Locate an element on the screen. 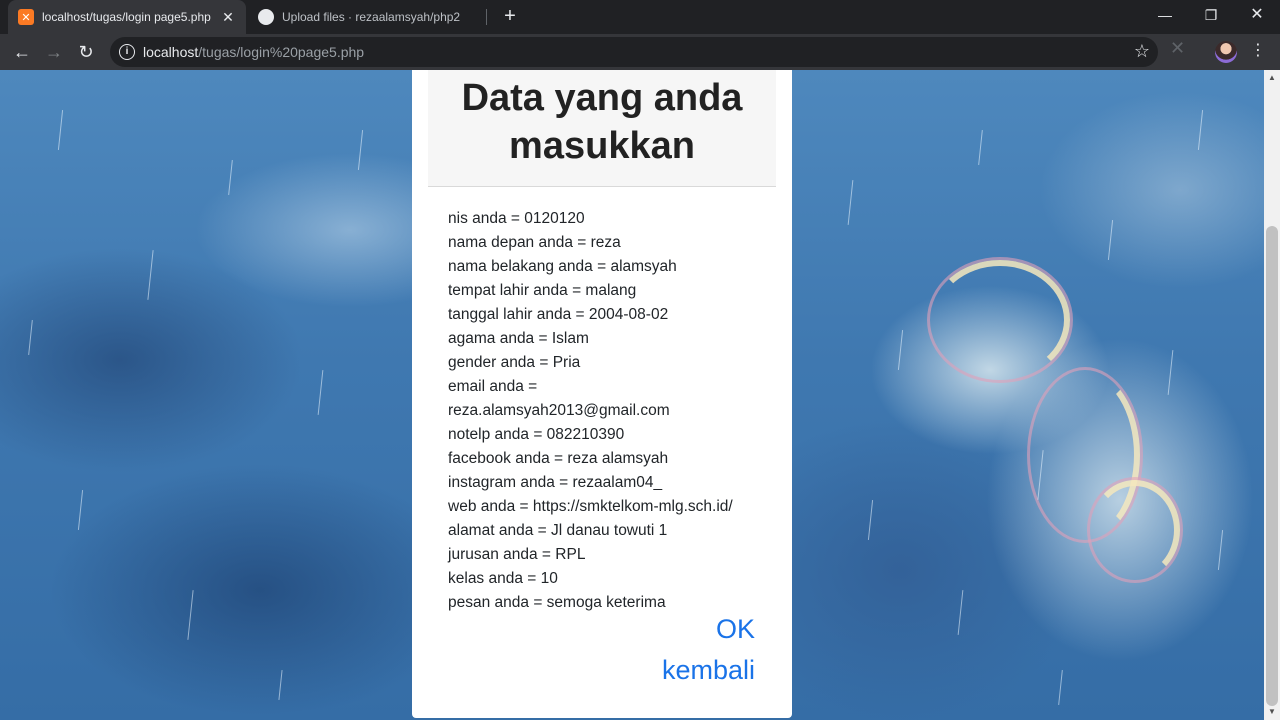 The height and width of the screenshot is (720, 1280). card-header: Data yang anda masukkan is located at coordinates (602, 128).